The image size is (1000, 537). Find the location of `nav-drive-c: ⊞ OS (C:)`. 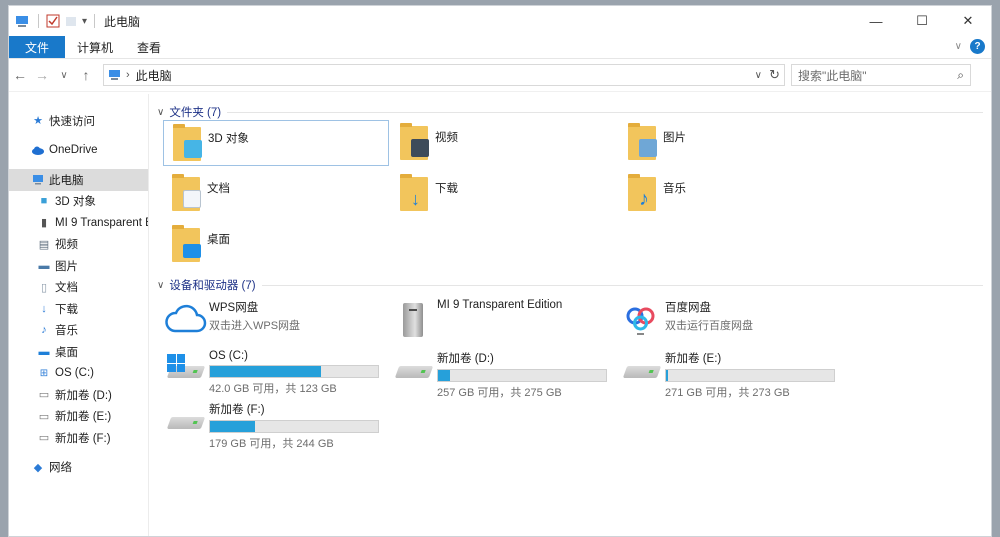

nav-drive-c: ⊞ OS (C:) is located at coordinates (78, 374).